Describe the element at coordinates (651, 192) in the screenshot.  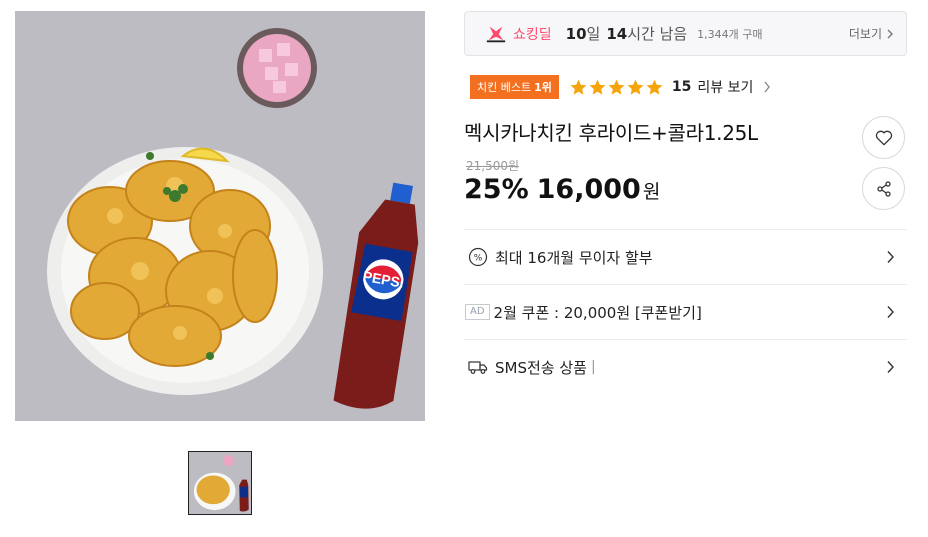
I see `currency-unit: 원` at that location.